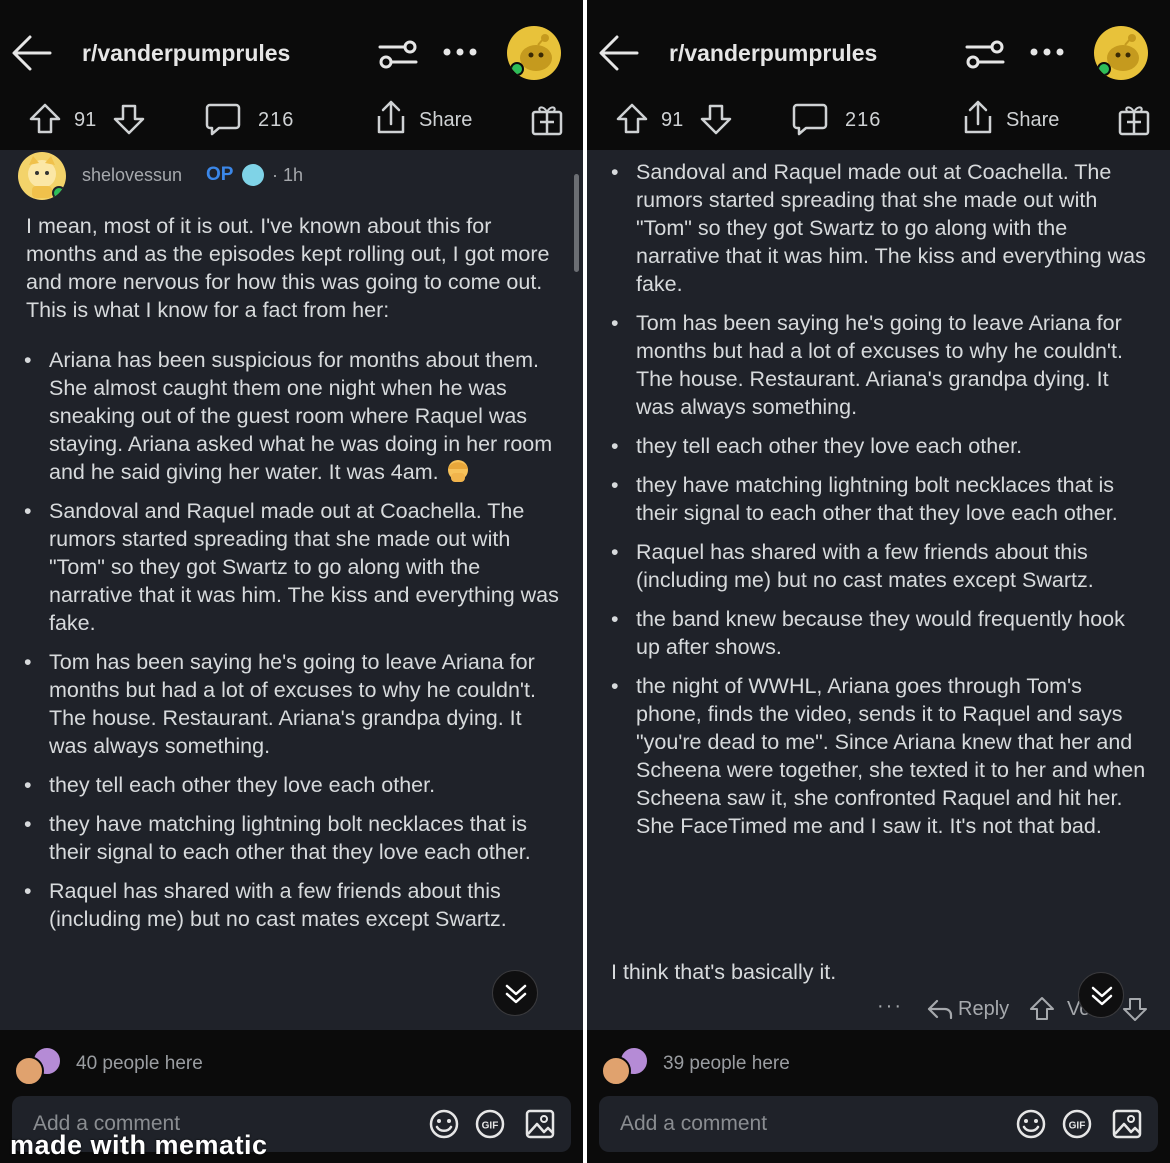  I want to click on comment-input-placeholder: Add a comment, so click(694, 1123).